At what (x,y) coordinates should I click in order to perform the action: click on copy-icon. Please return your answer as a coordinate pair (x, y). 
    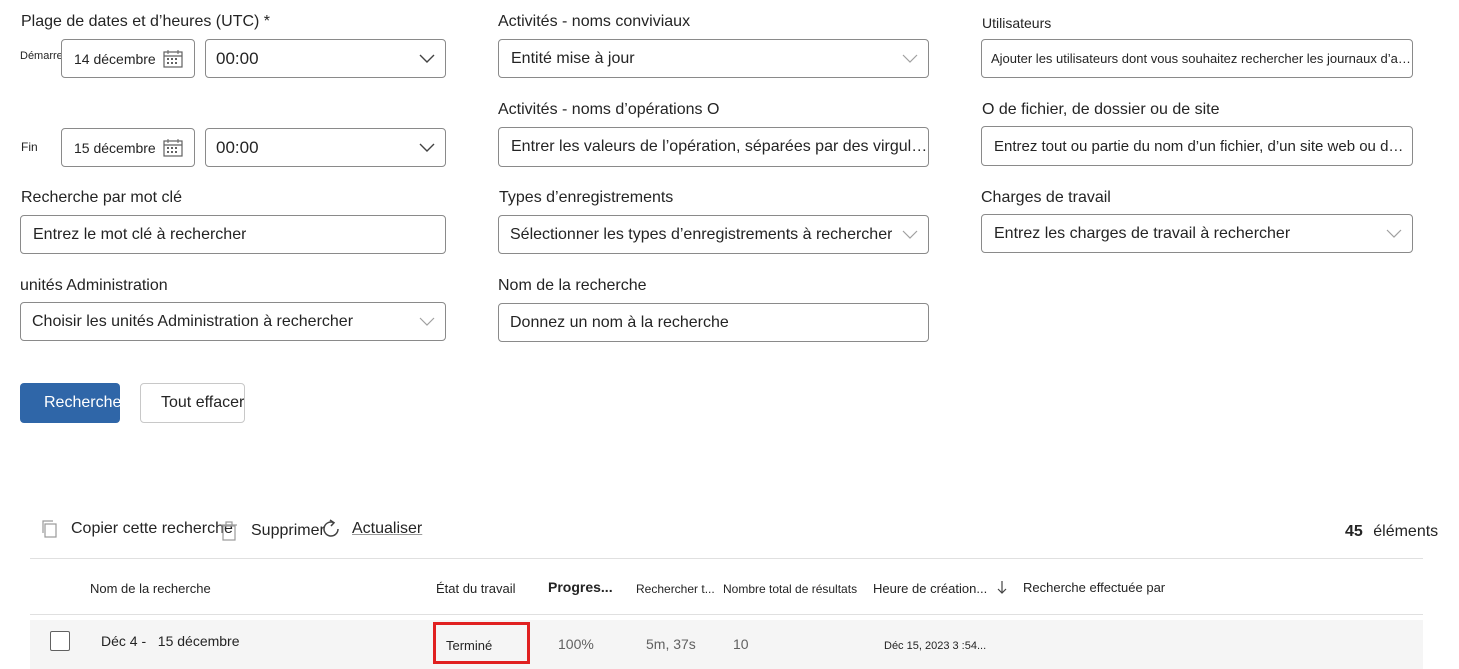
    Looking at the image, I should click on (50, 529).